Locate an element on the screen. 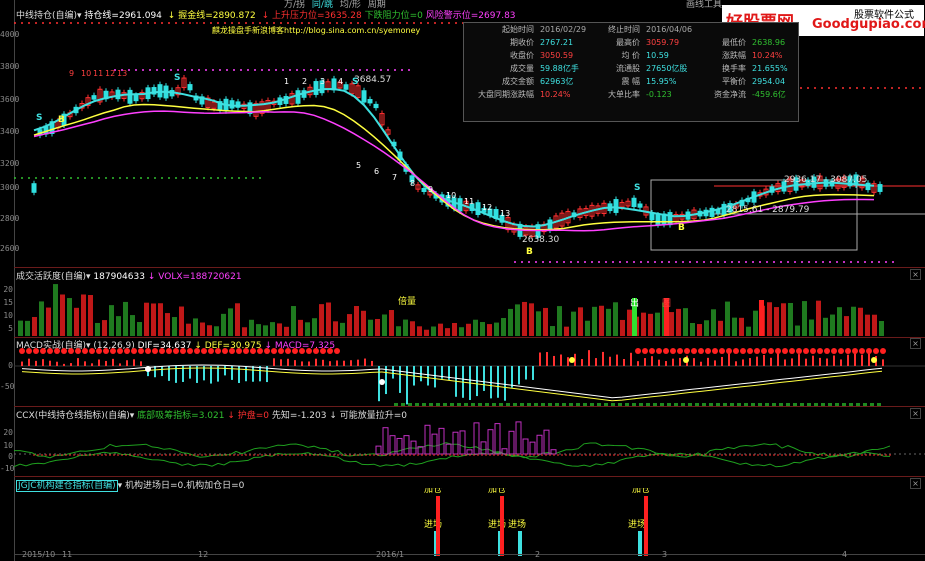 This screenshot has width=925, height=561. signal-letter: B is located at coordinates (61, 120).